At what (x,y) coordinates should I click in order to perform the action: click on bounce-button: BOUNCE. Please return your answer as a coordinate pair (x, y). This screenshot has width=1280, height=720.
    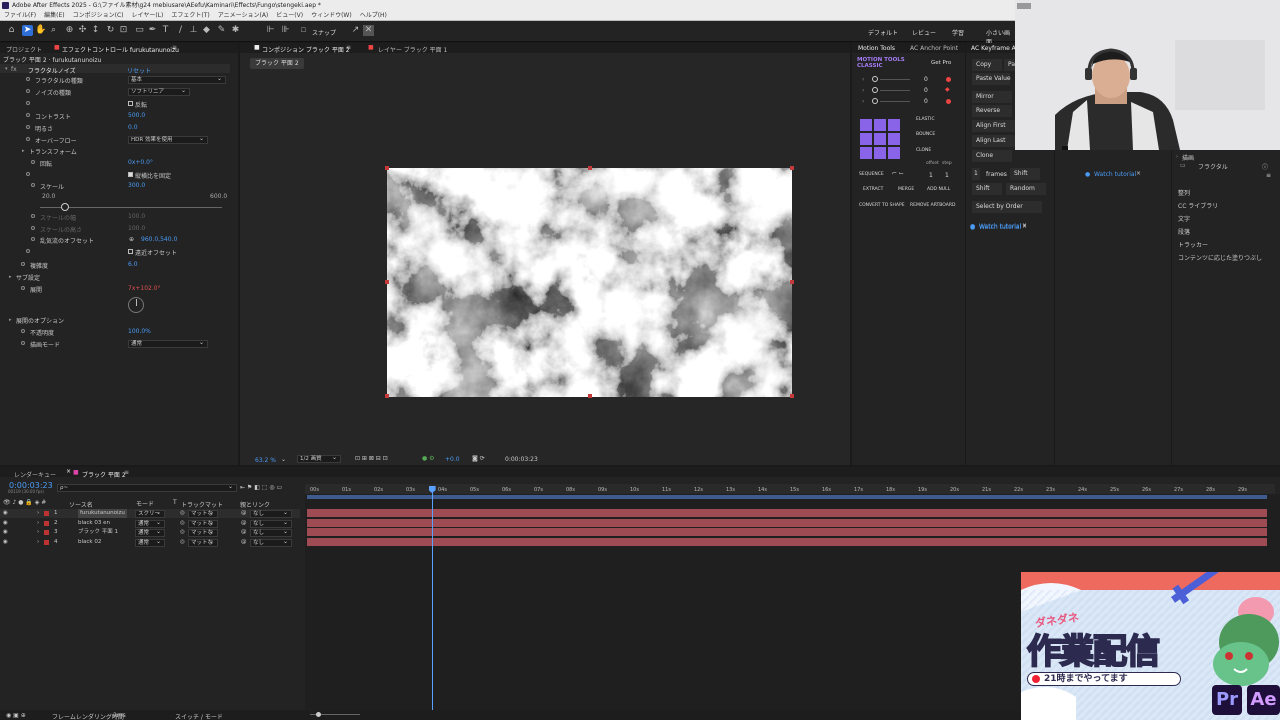
    Looking at the image, I should click on (925, 134).